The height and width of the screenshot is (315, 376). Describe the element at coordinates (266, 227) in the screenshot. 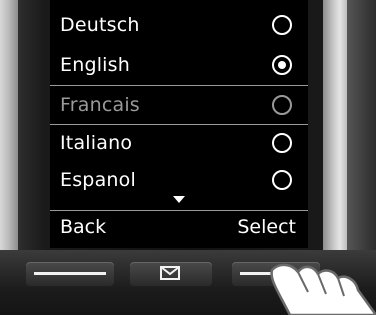

I see `select-softkey: Select` at that location.